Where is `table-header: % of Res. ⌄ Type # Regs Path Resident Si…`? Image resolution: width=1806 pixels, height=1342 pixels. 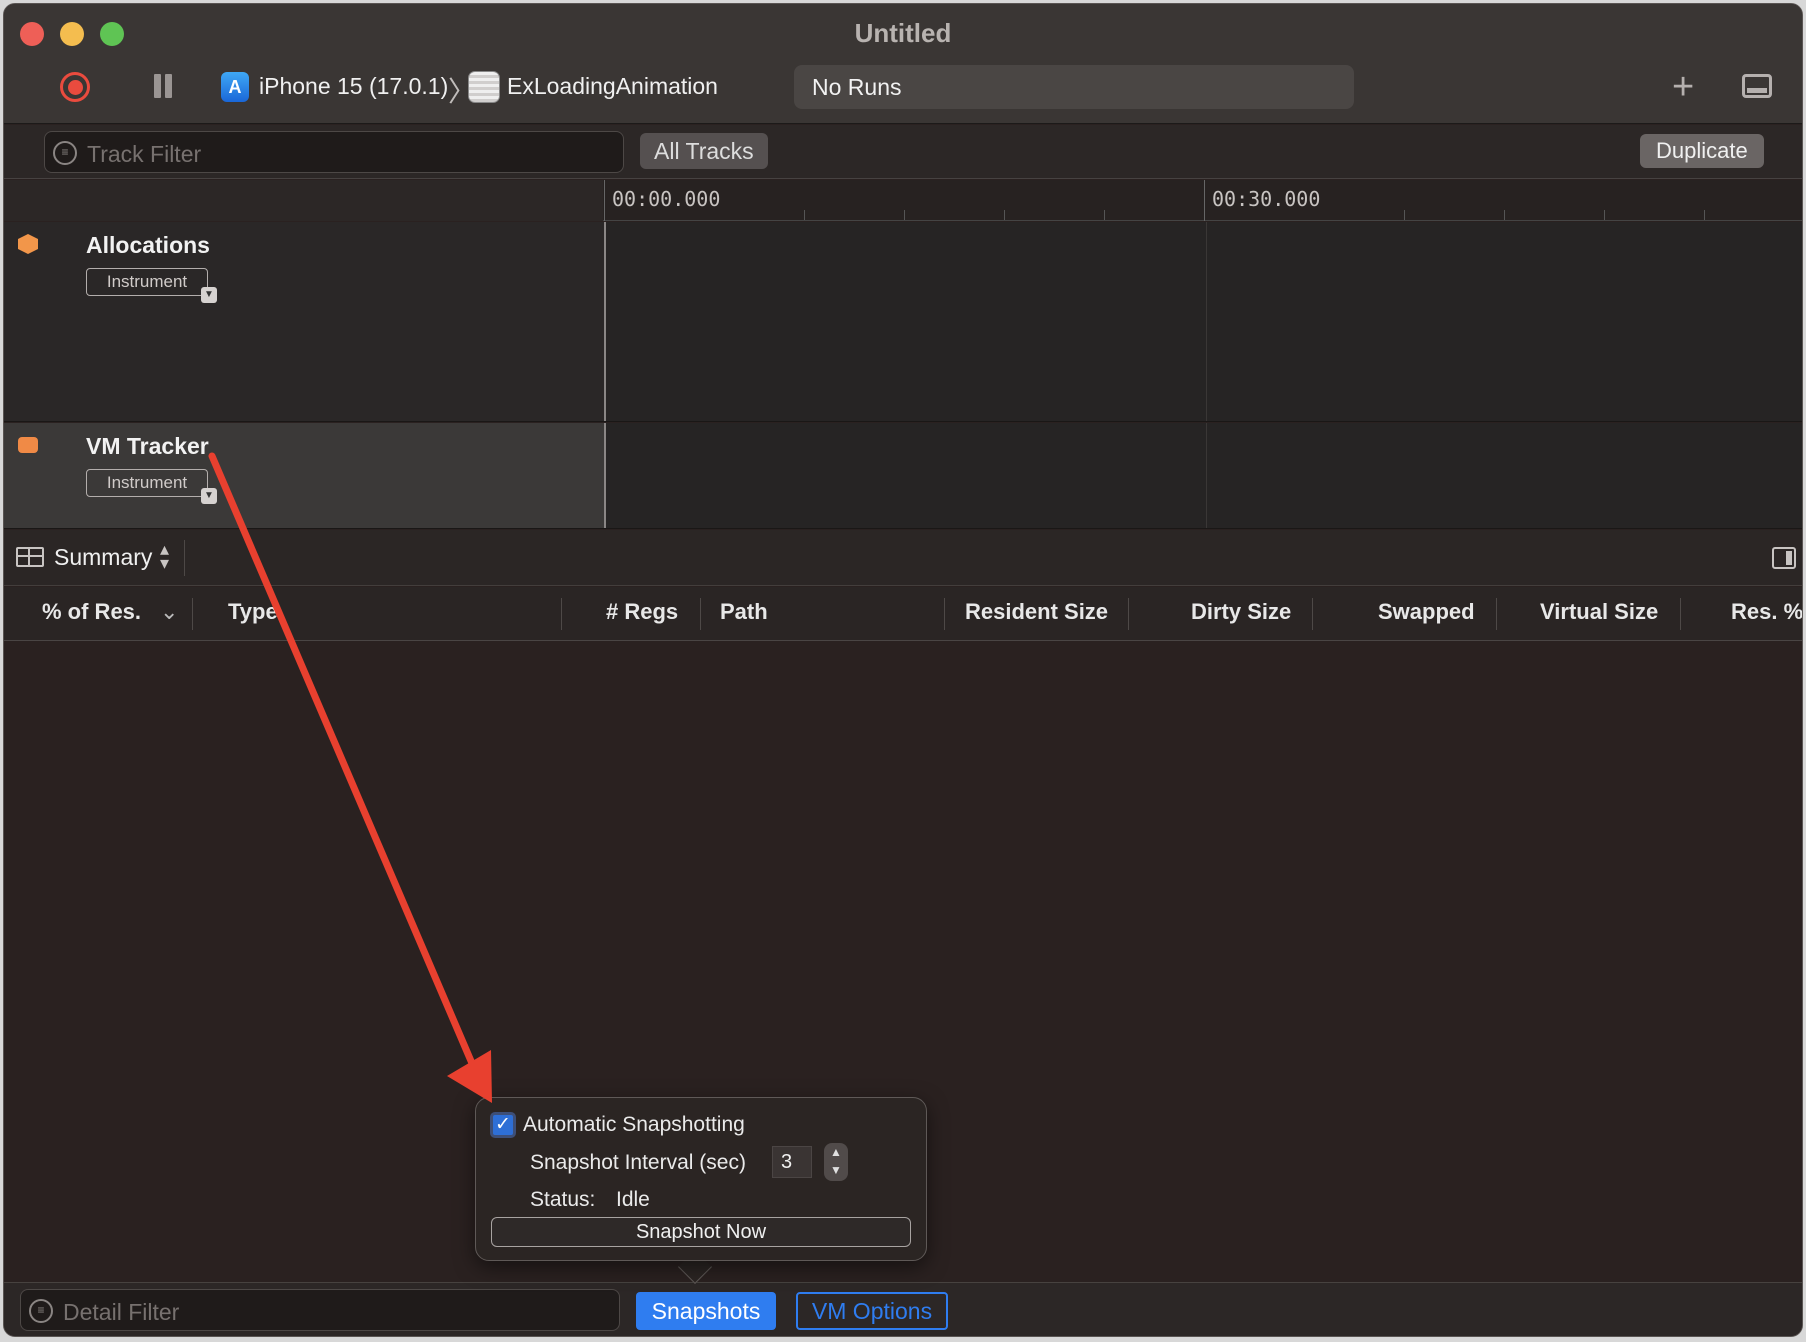
table-header: % of Res. ⌄ Type # Regs Path Resident Si… is located at coordinates (903, 614).